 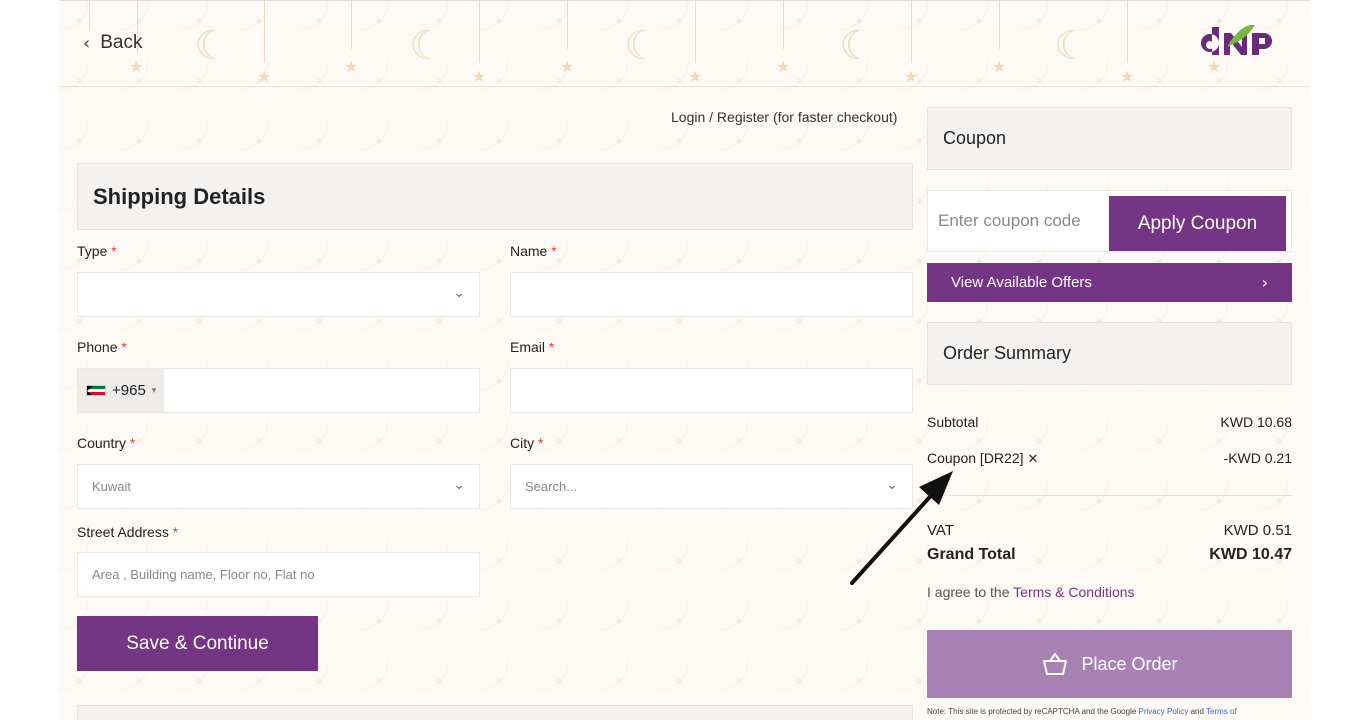 I want to click on remove-coupon-icon: ✕, so click(x=1033, y=459).